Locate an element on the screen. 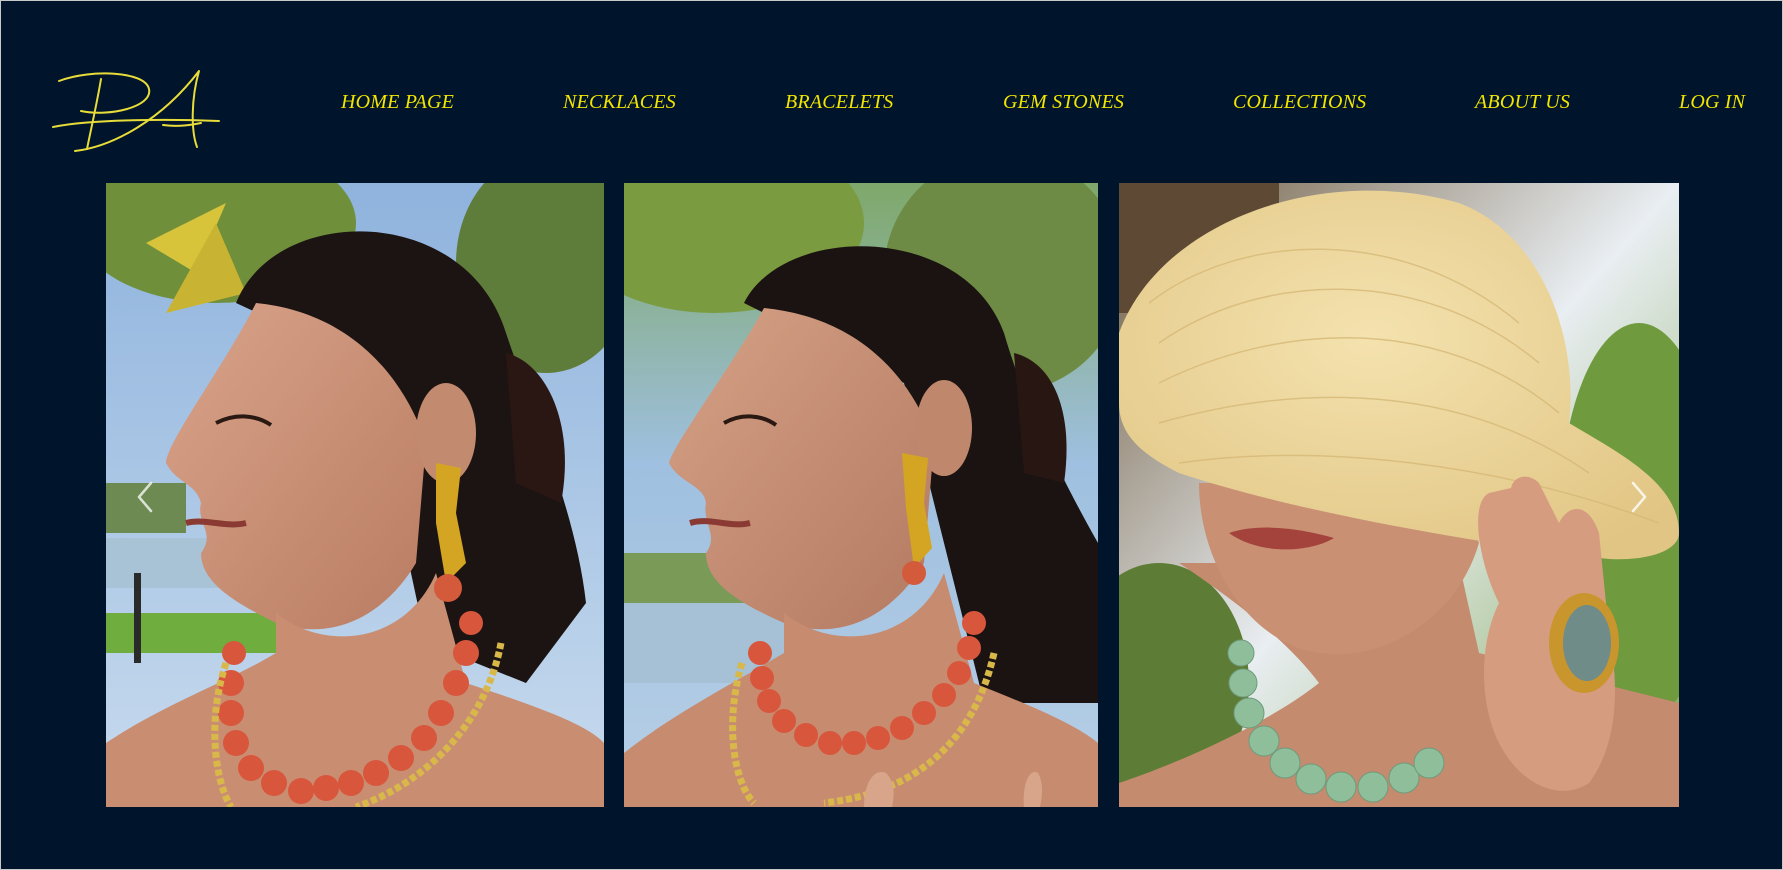  nav-gem-stones: GEM STONES is located at coordinates (1063, 102).